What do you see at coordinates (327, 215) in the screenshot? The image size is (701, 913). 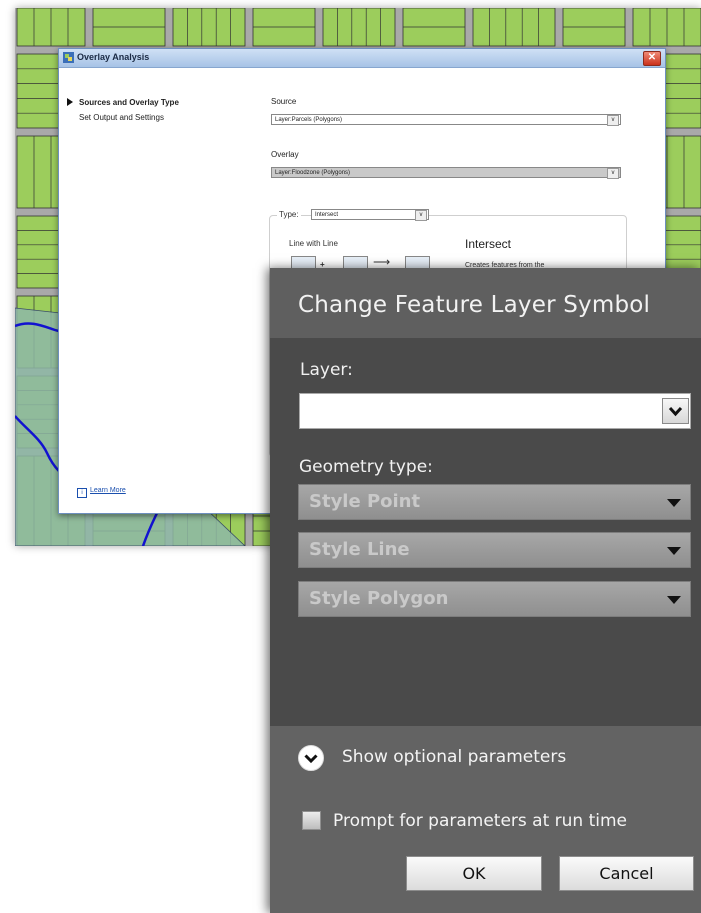 I see `type-select-value: Intersect` at bounding box center [327, 215].